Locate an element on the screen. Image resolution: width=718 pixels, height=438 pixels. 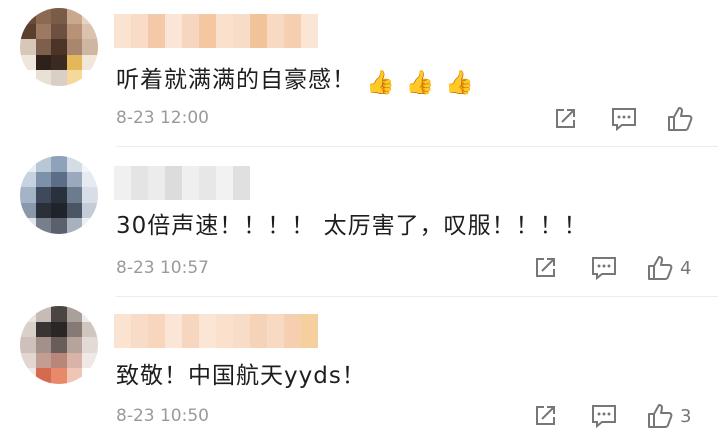
comment-body: 听着就满满的自豪感！ is located at coordinates (236, 80).